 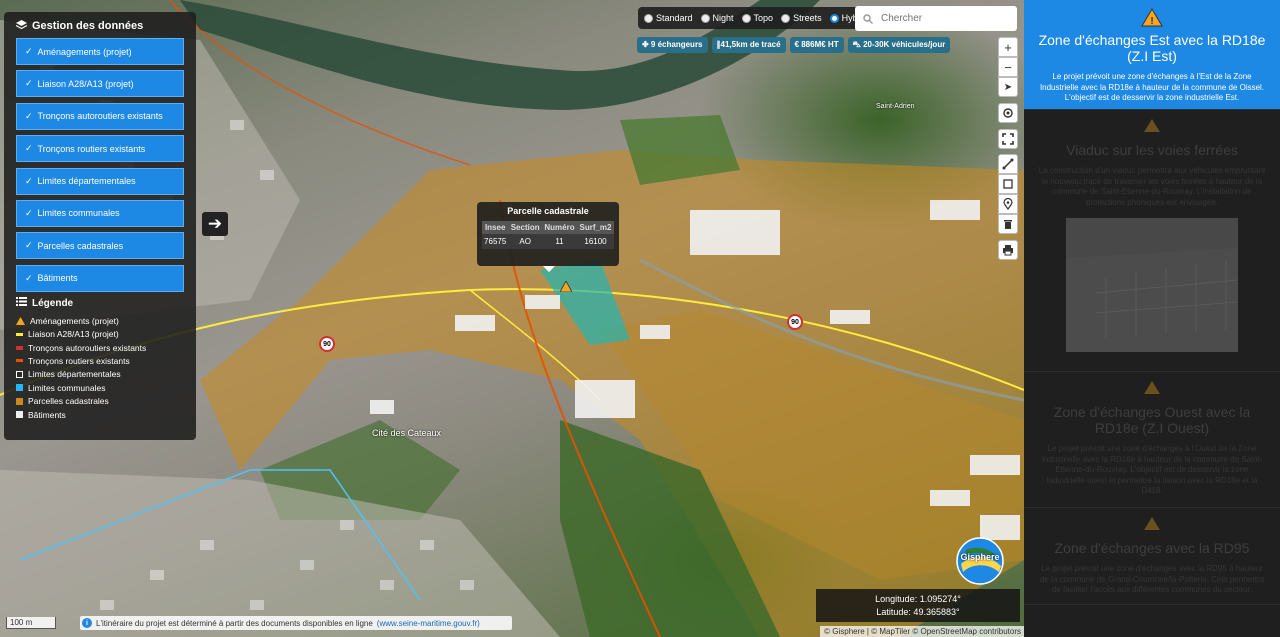 I want to click on map-place-label: Saint-Adrien, so click(x=895, y=106).